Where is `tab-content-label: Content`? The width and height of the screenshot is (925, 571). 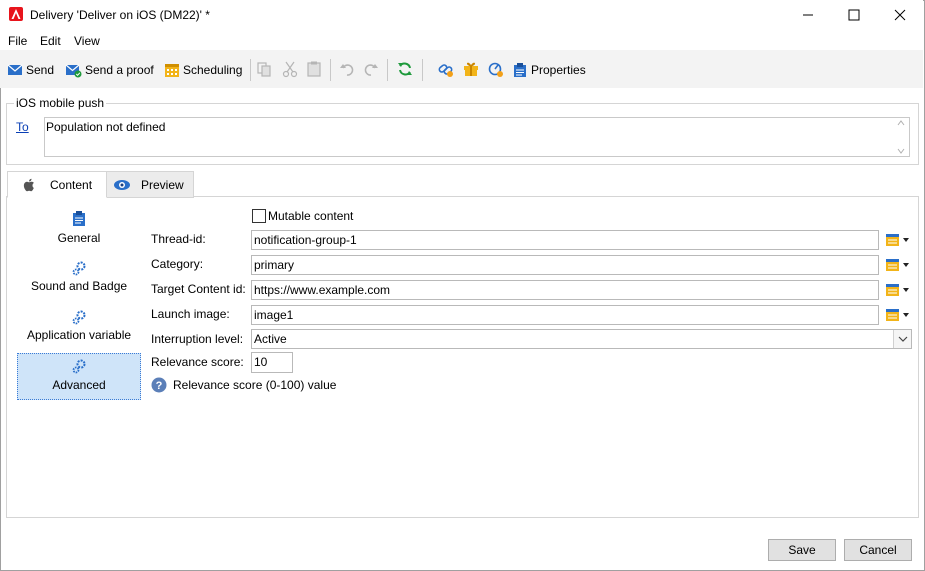 tab-content-label: Content is located at coordinates (71, 184).